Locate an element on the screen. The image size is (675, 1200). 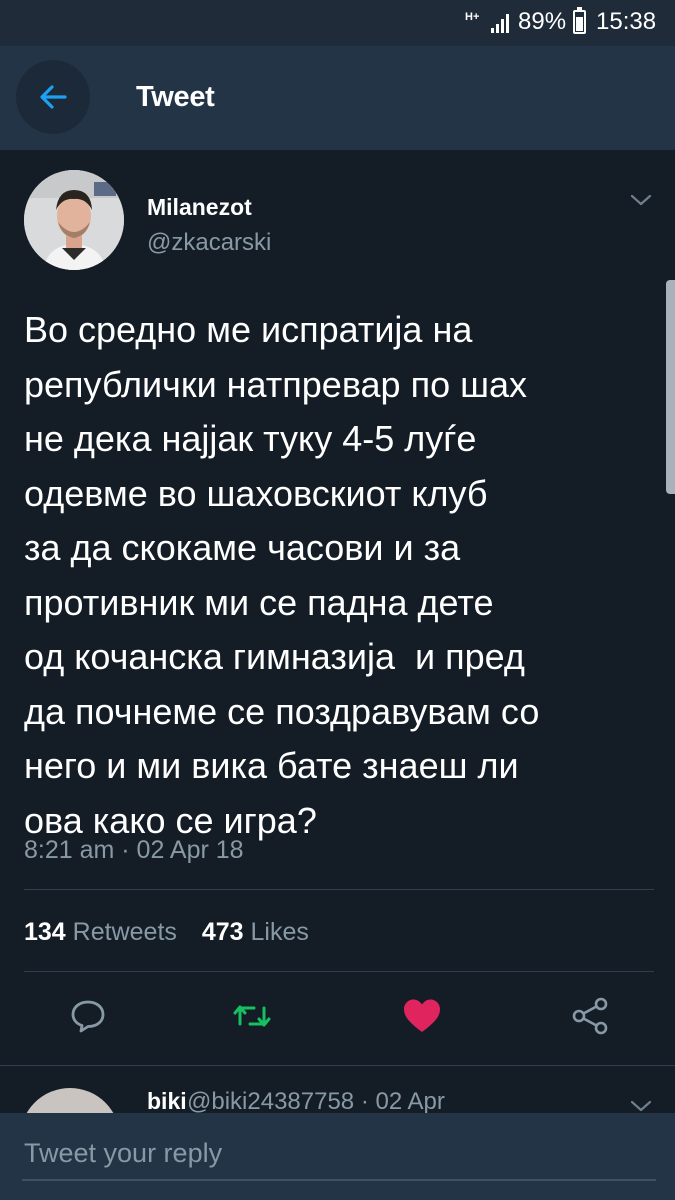
arrow-left-icon is located at coordinates (53, 97).